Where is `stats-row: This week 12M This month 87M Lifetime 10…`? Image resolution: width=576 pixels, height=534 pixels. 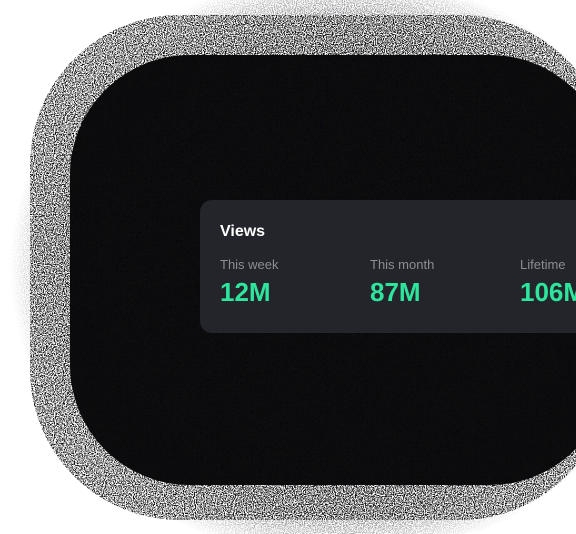 stats-row: This week 12M This month 87M Lifetime 10… is located at coordinates (398, 282).